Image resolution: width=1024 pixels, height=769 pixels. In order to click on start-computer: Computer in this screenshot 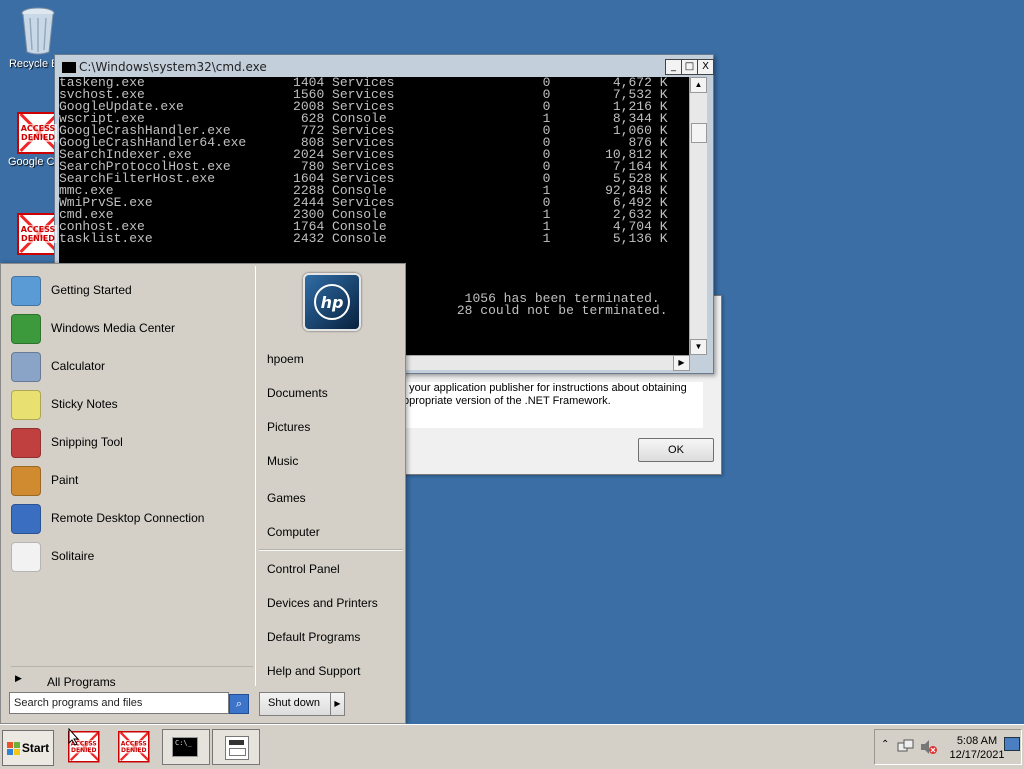, I will do `click(293, 532)`.